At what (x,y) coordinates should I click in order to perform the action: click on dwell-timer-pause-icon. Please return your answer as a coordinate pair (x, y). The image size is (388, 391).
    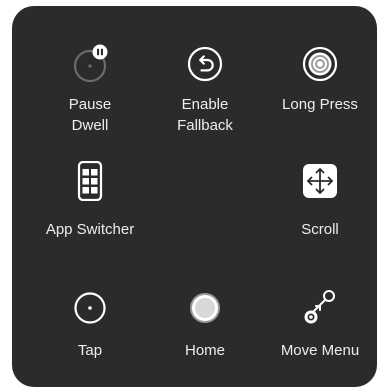
    Looking at the image, I should click on (90, 64).